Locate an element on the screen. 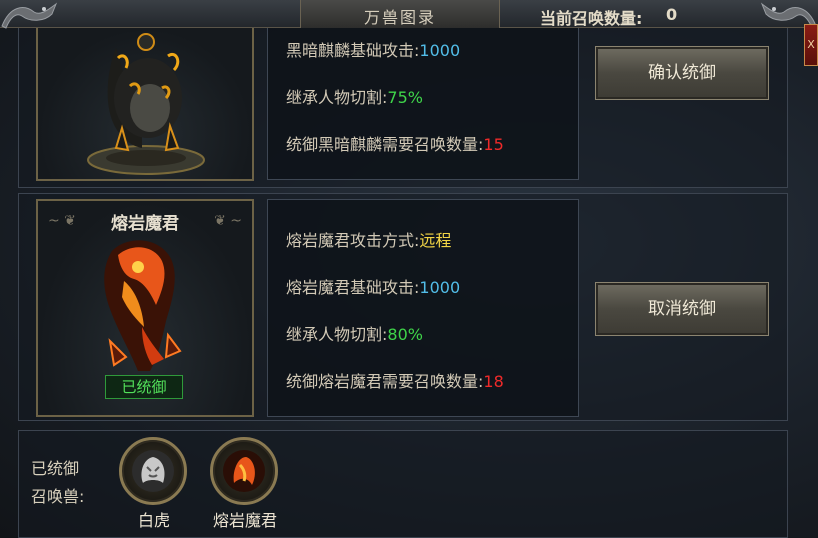  beast-portrait-dark-qilin is located at coordinates (145, 104).